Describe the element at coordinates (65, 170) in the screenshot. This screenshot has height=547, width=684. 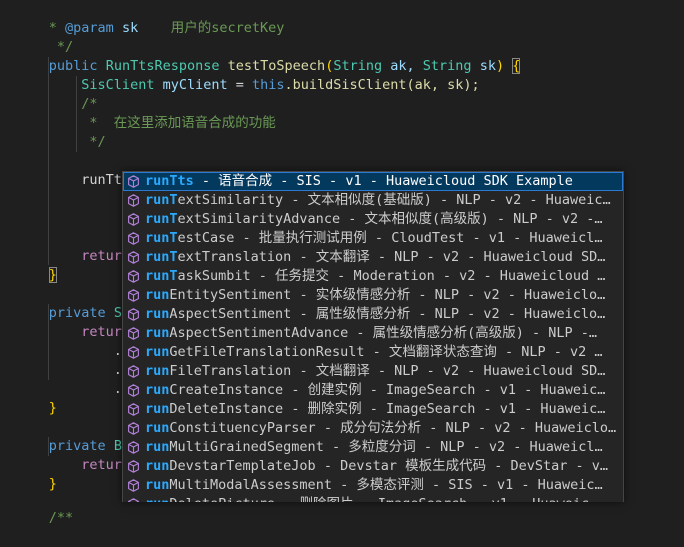
I see `code-line-cursor: runTts` at that location.